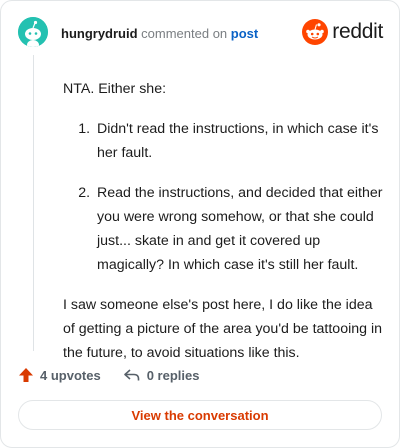 Image resolution: width=400 pixels, height=448 pixels. I want to click on avatar, so click(33, 32).